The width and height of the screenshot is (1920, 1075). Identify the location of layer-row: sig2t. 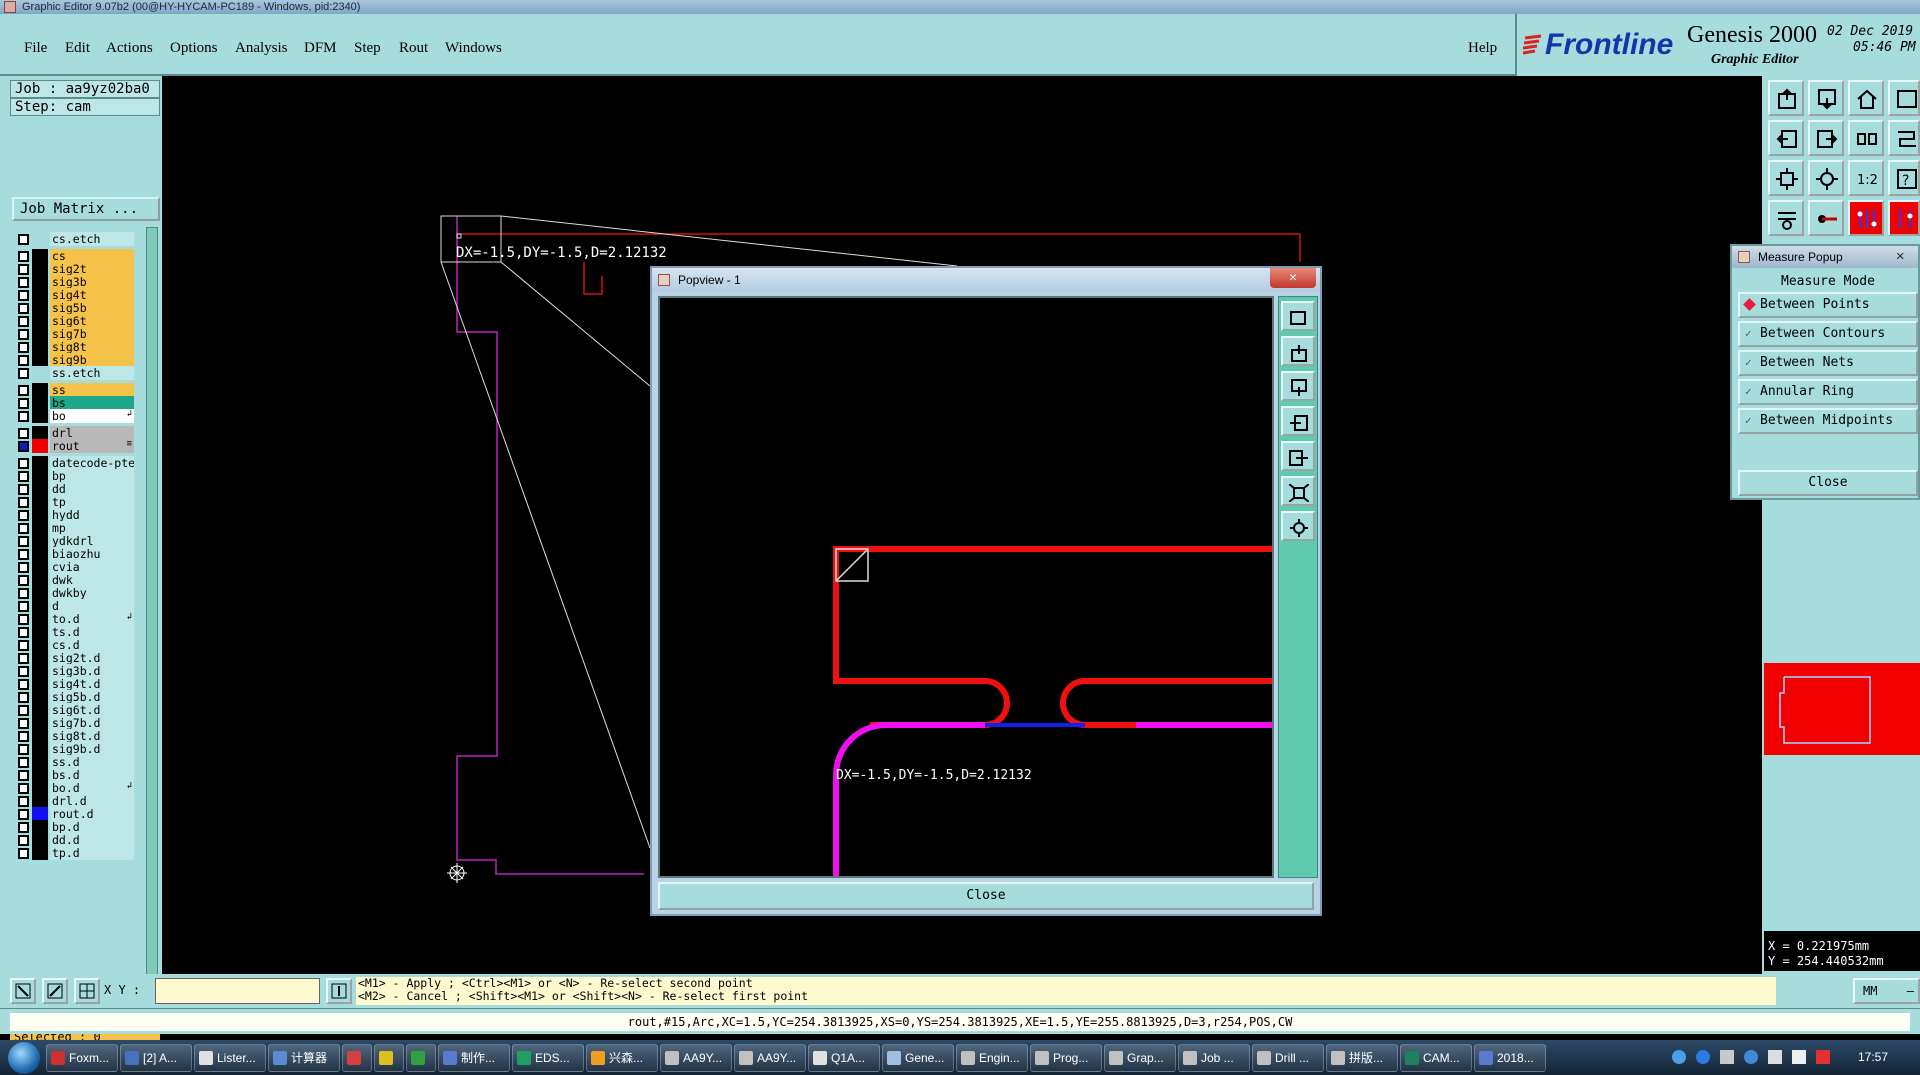
(74, 269).